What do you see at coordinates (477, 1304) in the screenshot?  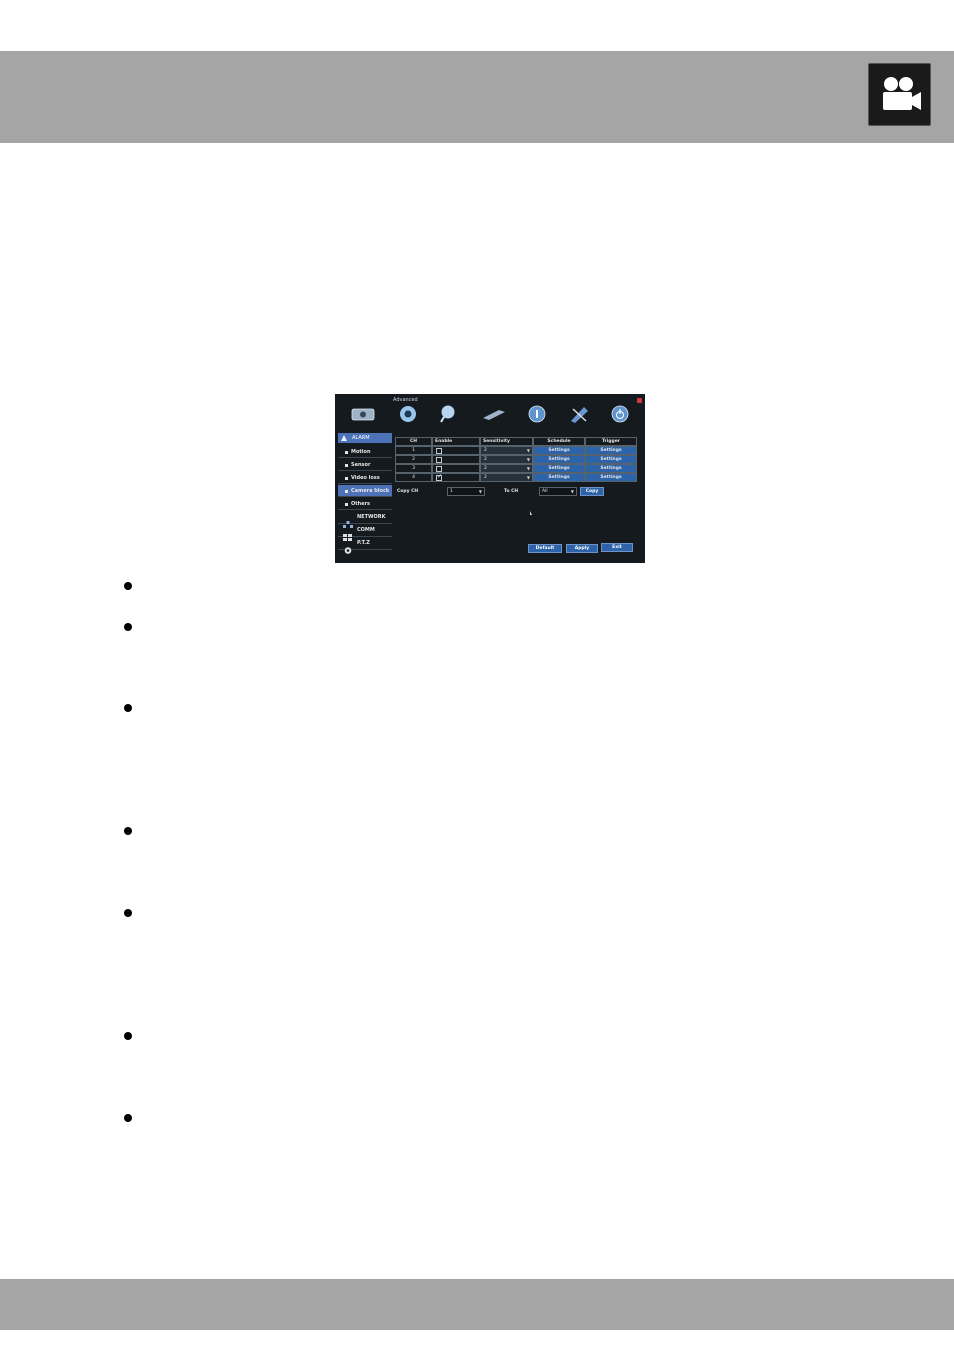 I see `footer-band` at bounding box center [477, 1304].